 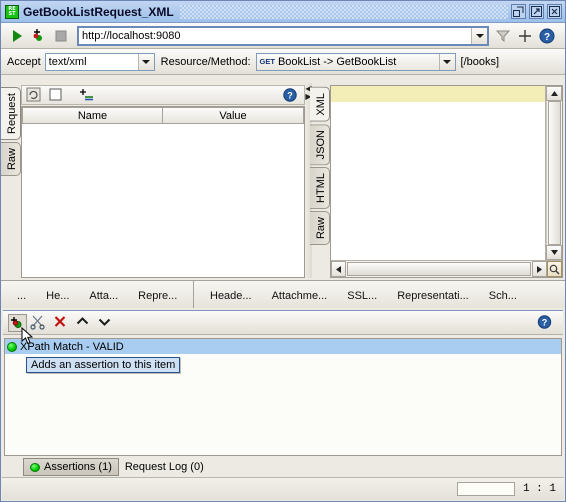 I want to click on filter-icon, so click(x=503, y=36).